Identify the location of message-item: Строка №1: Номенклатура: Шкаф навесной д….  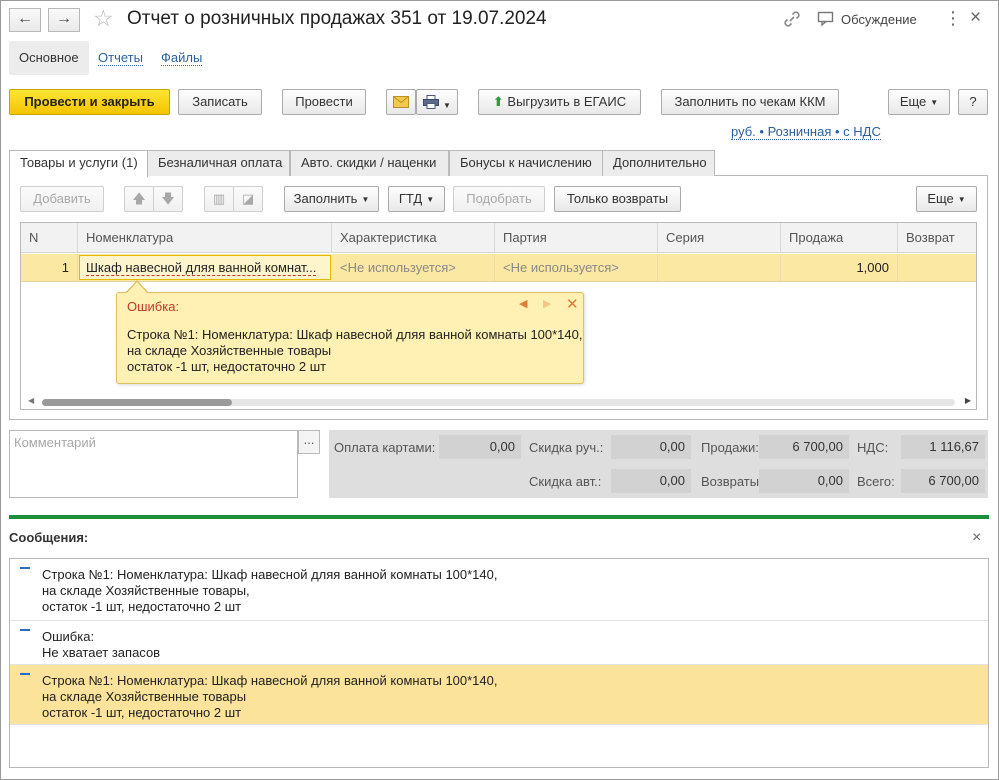
(499, 590).